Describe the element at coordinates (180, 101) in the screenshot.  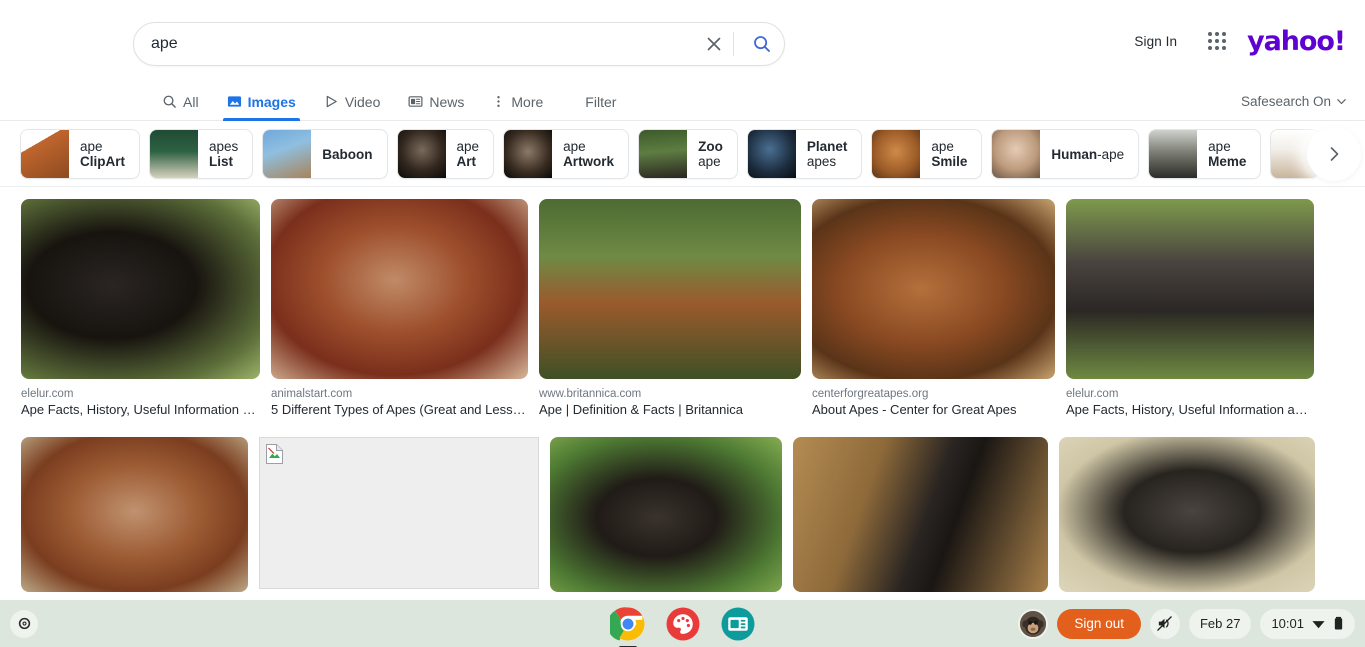
I see `tab-all: All` at that location.